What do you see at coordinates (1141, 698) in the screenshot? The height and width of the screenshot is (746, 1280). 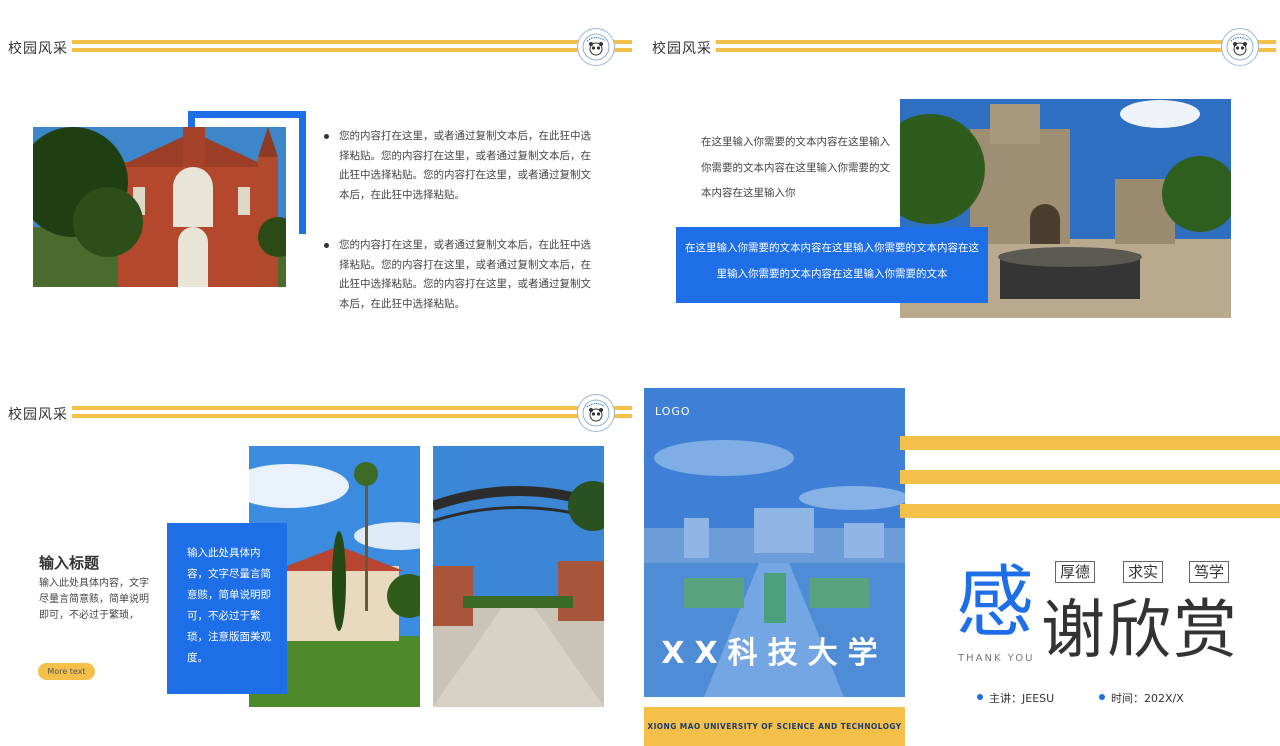 I see `date-label: 时间：202X/X` at bounding box center [1141, 698].